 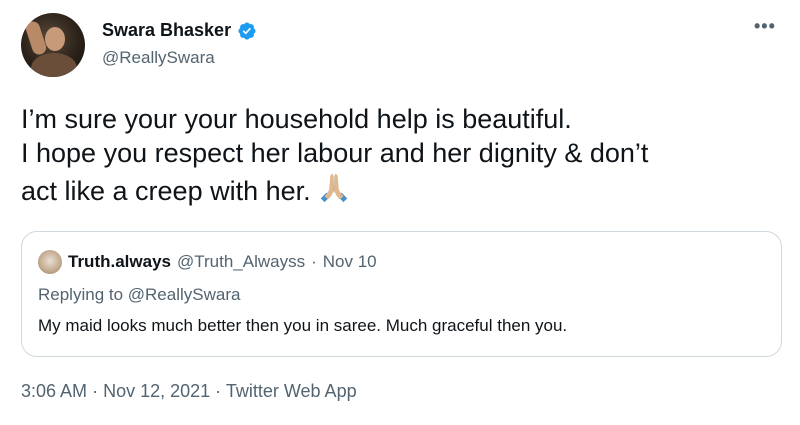 I want to click on more-options-button: •••, so click(x=765, y=26).